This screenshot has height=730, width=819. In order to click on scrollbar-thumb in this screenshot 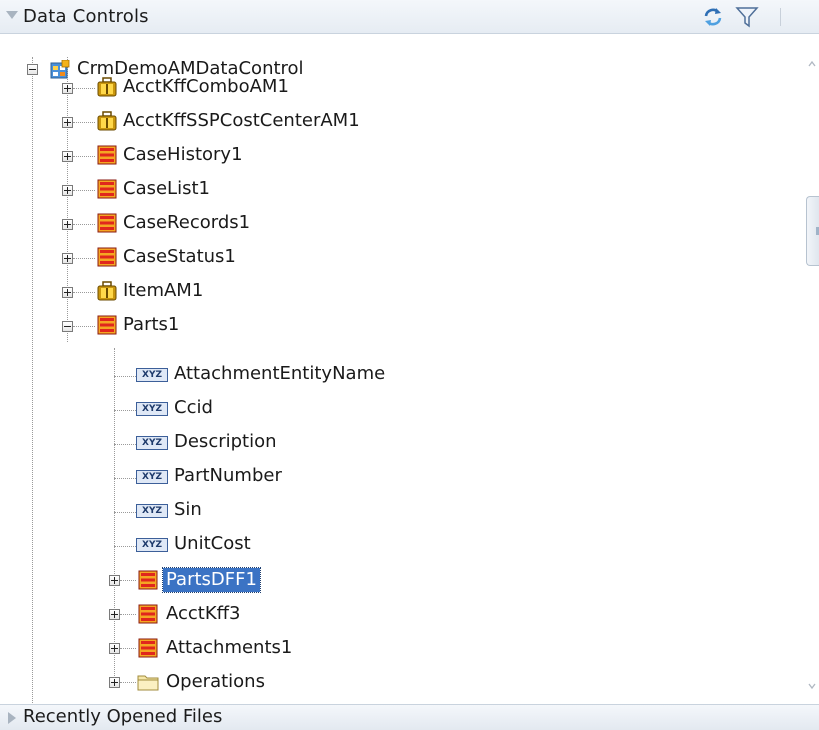, I will do `click(812, 231)`.